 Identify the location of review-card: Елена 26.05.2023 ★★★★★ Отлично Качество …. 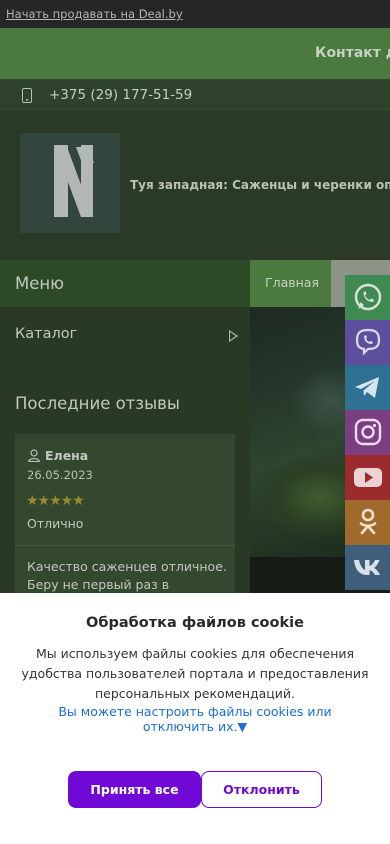
(125, 519).